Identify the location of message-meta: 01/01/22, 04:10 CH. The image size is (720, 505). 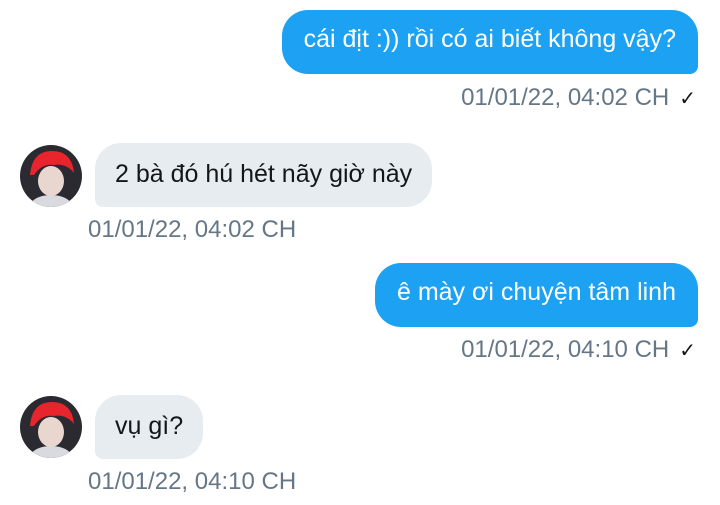
(192, 482).